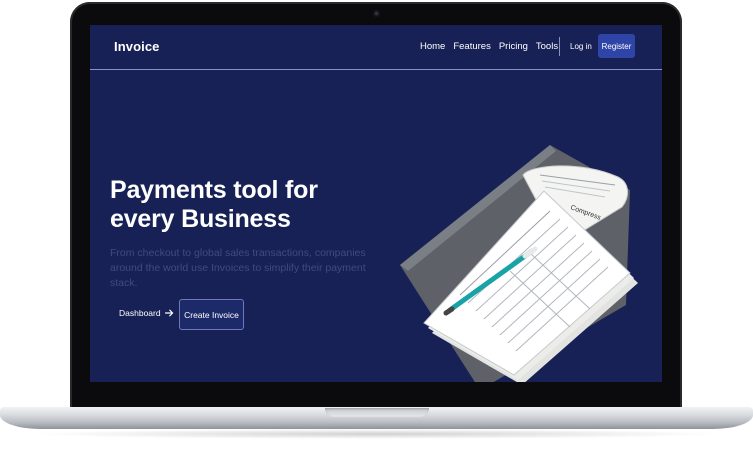  Describe the element at coordinates (168, 313) in the screenshot. I see `arrow-right-icon` at that location.